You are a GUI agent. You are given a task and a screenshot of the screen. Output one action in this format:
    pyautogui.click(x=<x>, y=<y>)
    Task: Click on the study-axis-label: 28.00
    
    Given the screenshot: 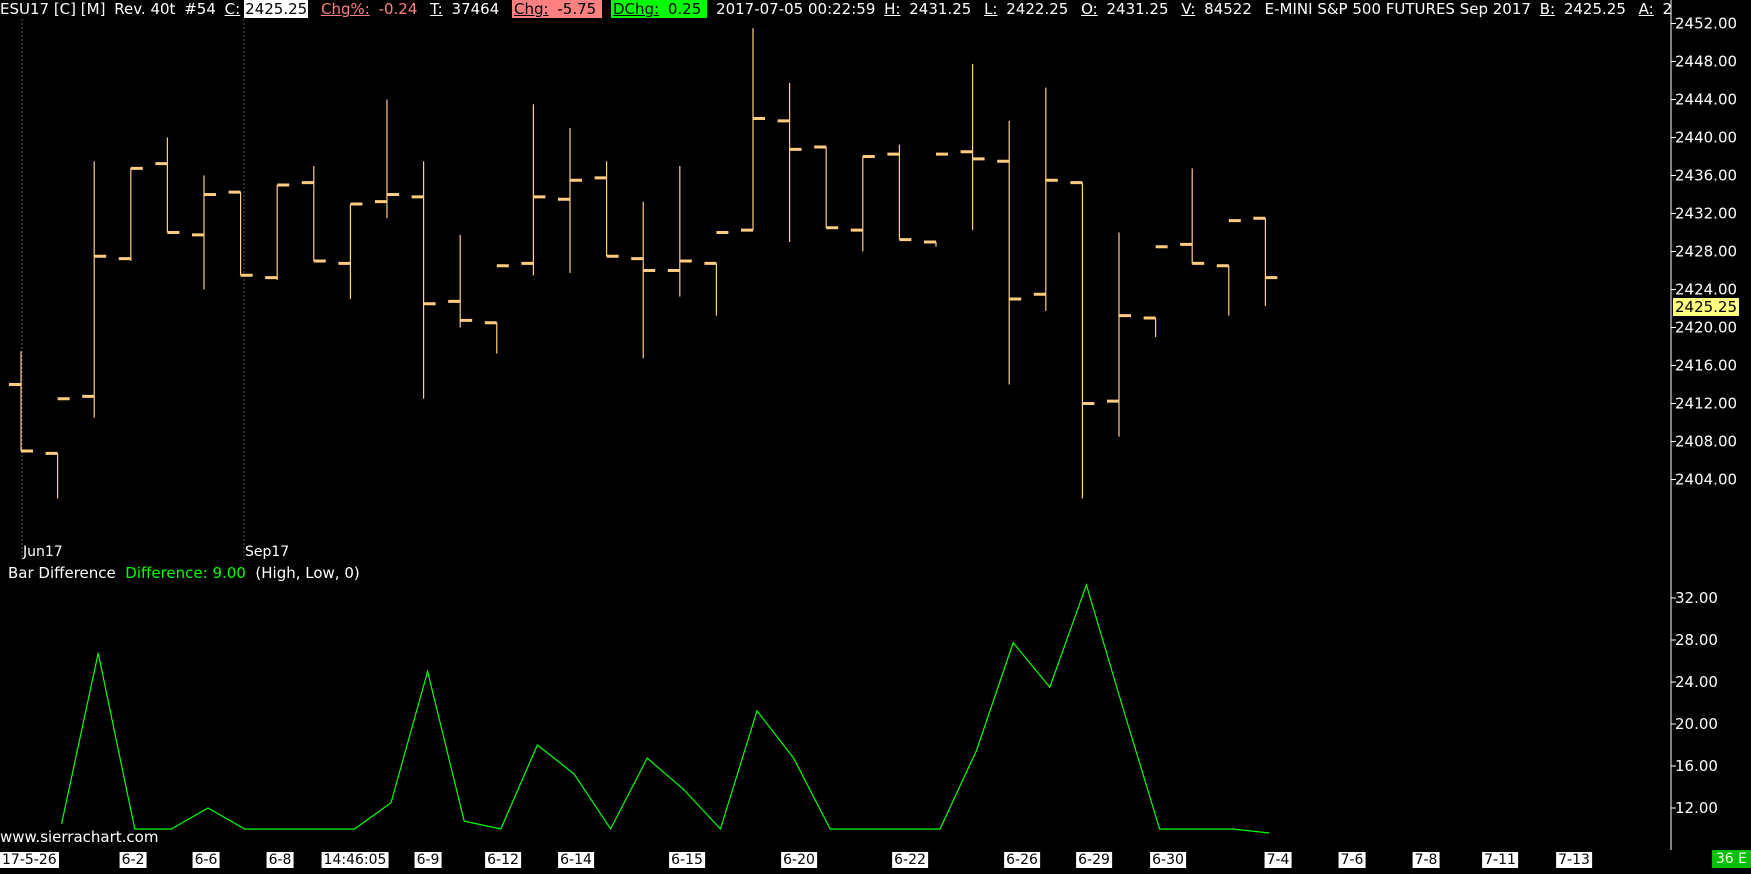 What is the action you would take?
    pyautogui.click(x=1696, y=640)
    